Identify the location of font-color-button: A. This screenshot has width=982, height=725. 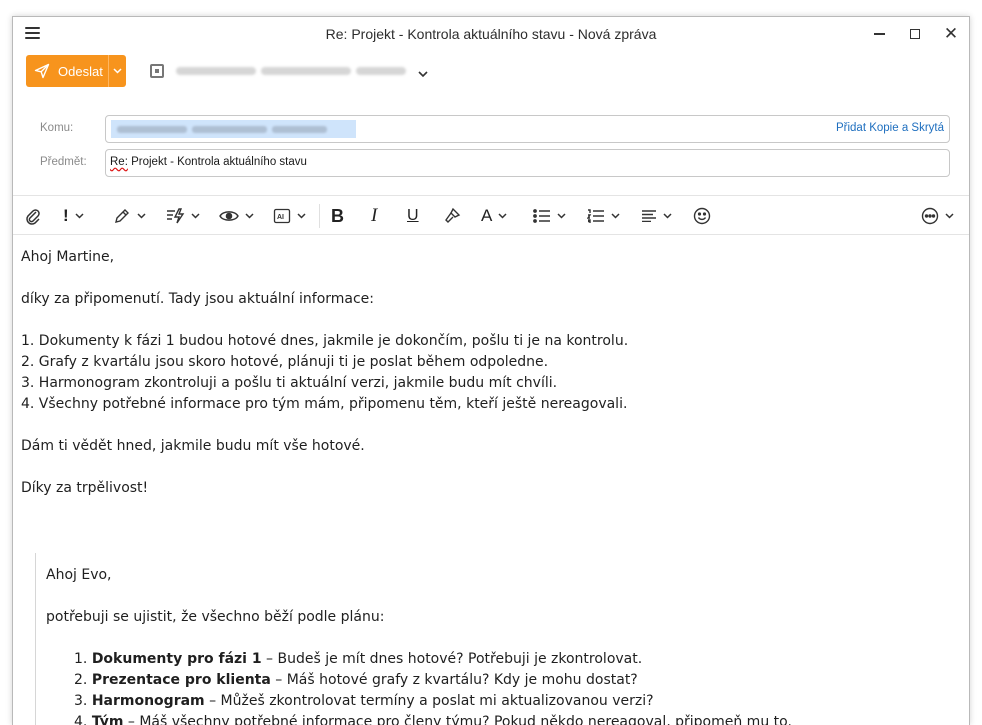
(494, 216).